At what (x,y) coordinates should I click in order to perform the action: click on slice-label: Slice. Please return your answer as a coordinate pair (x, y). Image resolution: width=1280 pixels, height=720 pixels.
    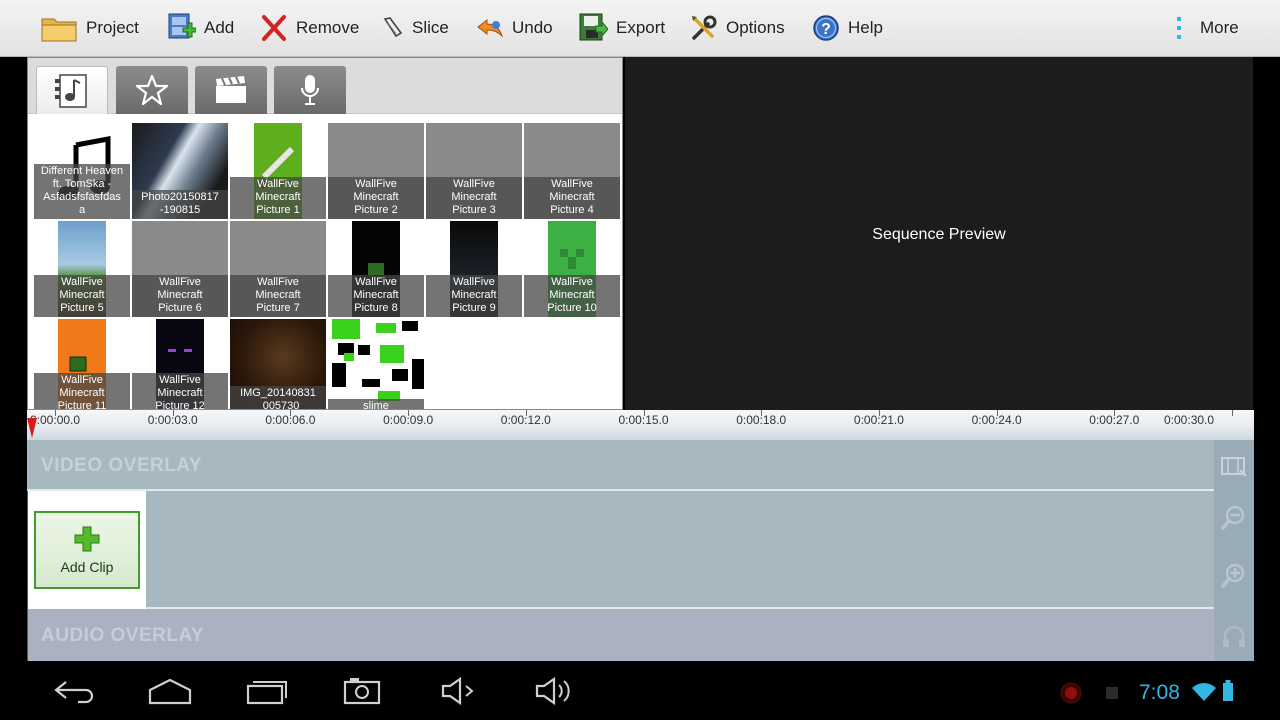
    Looking at the image, I should click on (430, 27).